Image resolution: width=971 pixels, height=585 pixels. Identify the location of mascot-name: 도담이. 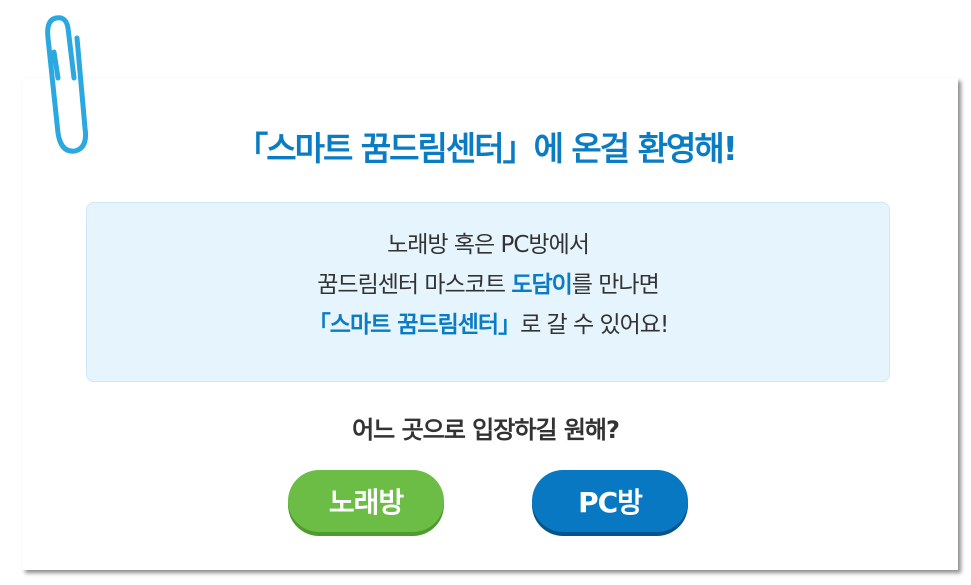
(541, 285).